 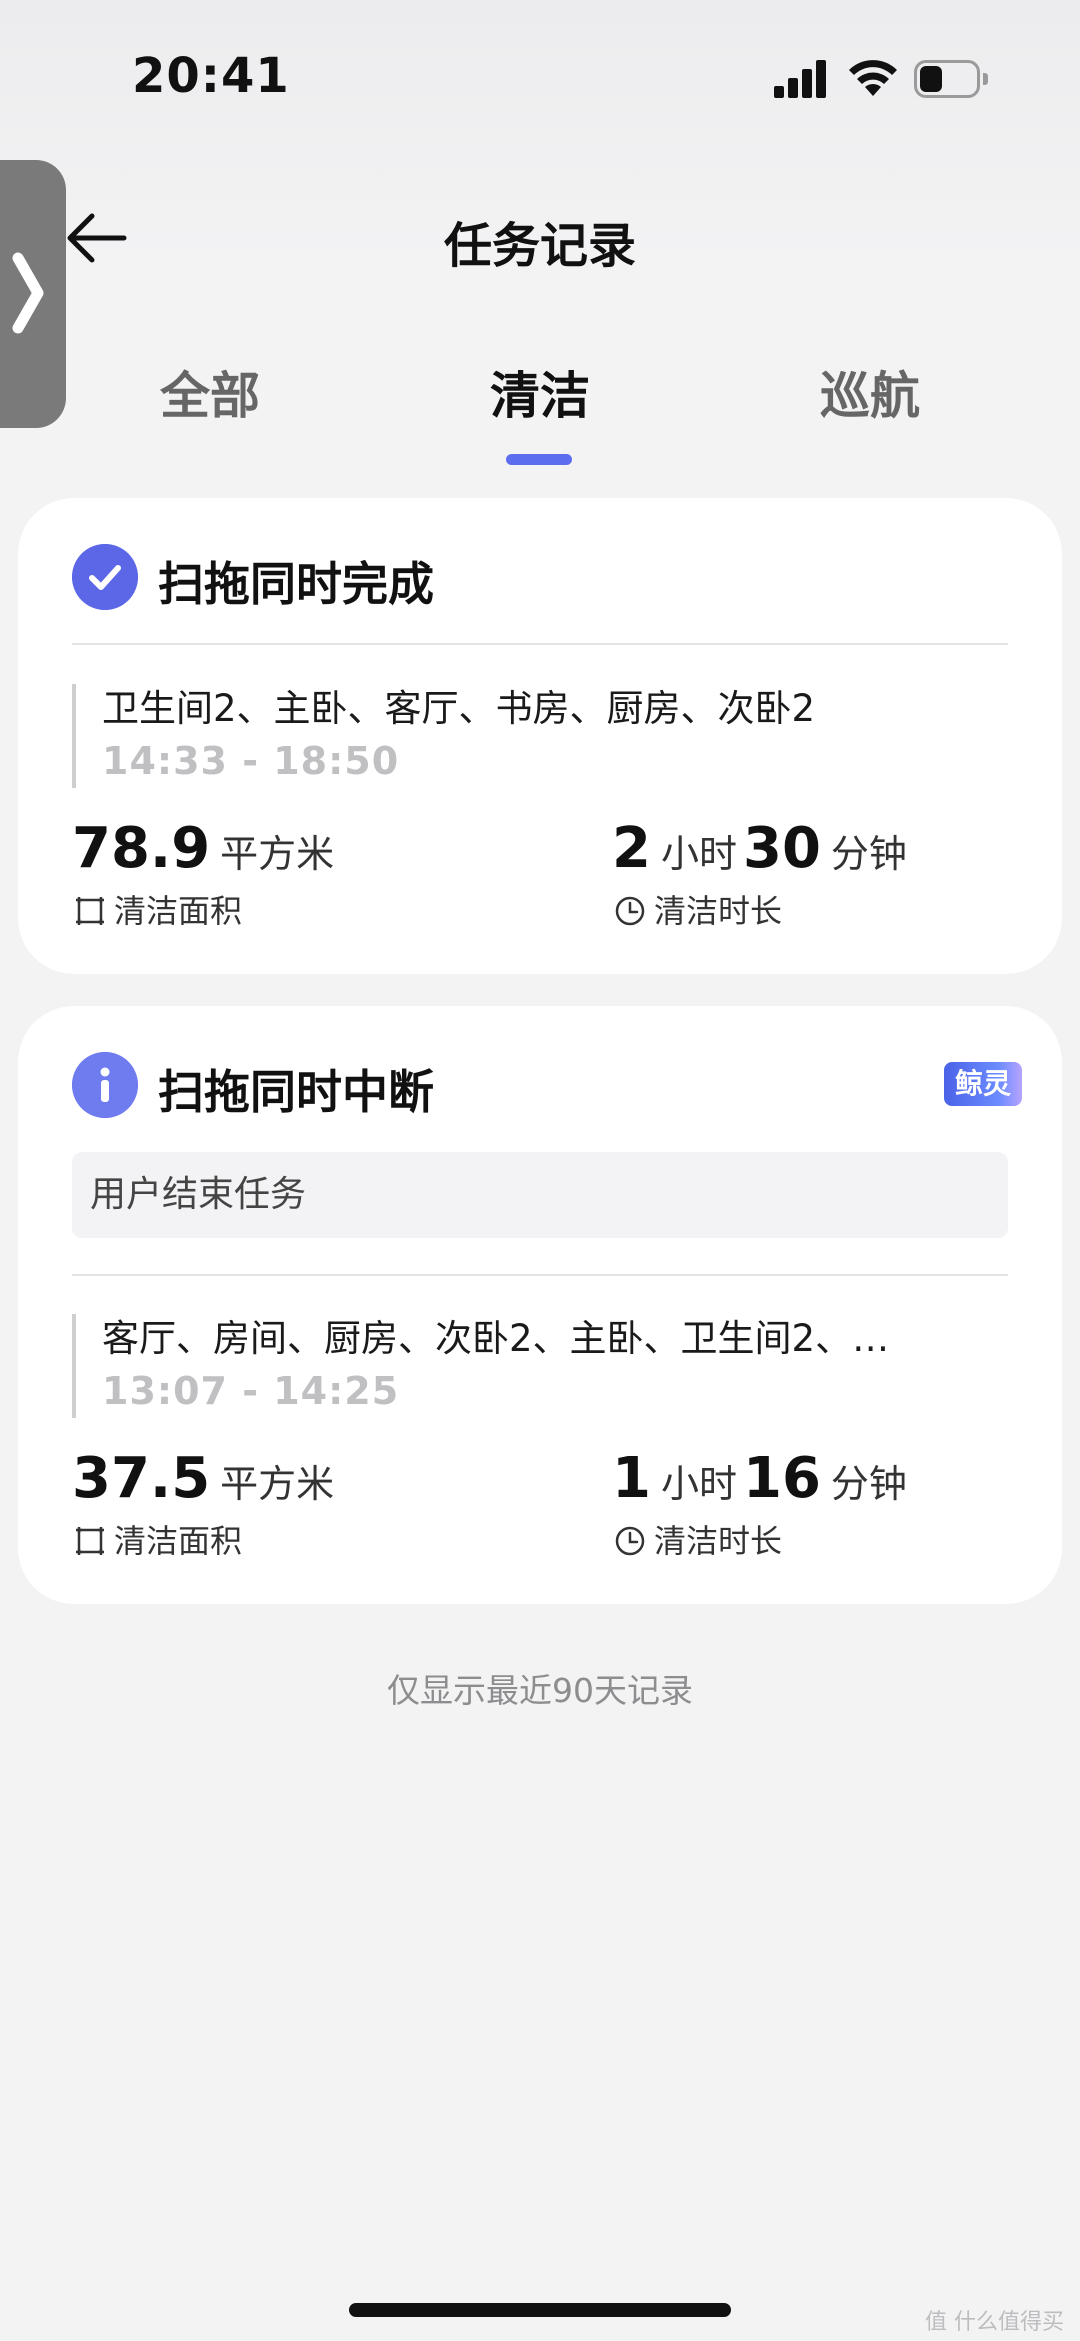 I want to click on history-limit-note: 仅显示最近90天记录, so click(x=540, y=1690).